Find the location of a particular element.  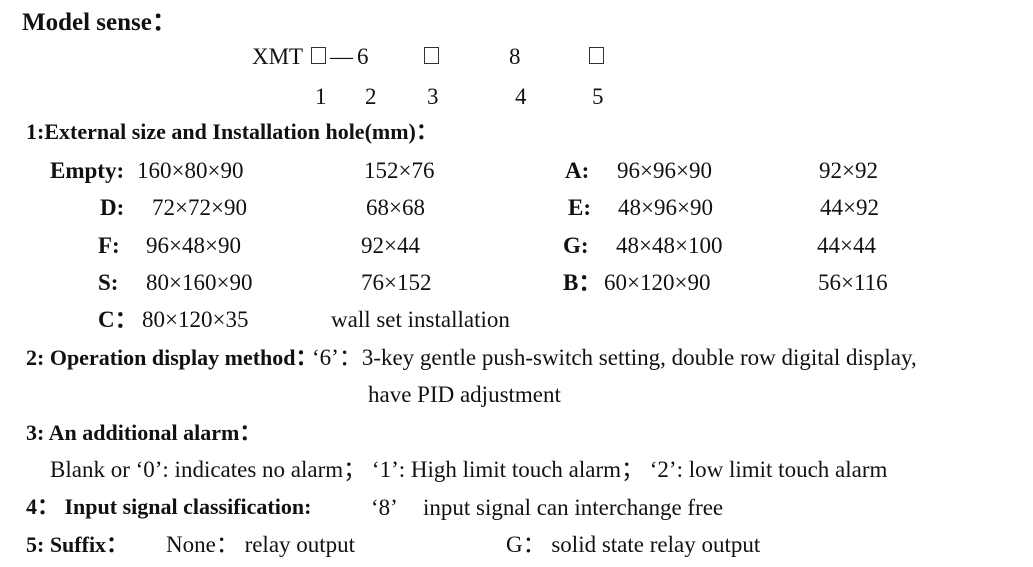

size-row-label: E: is located at coordinates (579, 207).